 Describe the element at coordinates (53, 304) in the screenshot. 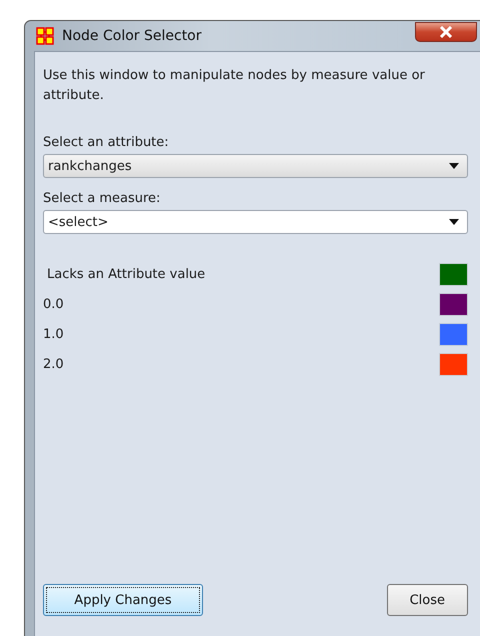

I see `legend-label: 0.0` at that location.